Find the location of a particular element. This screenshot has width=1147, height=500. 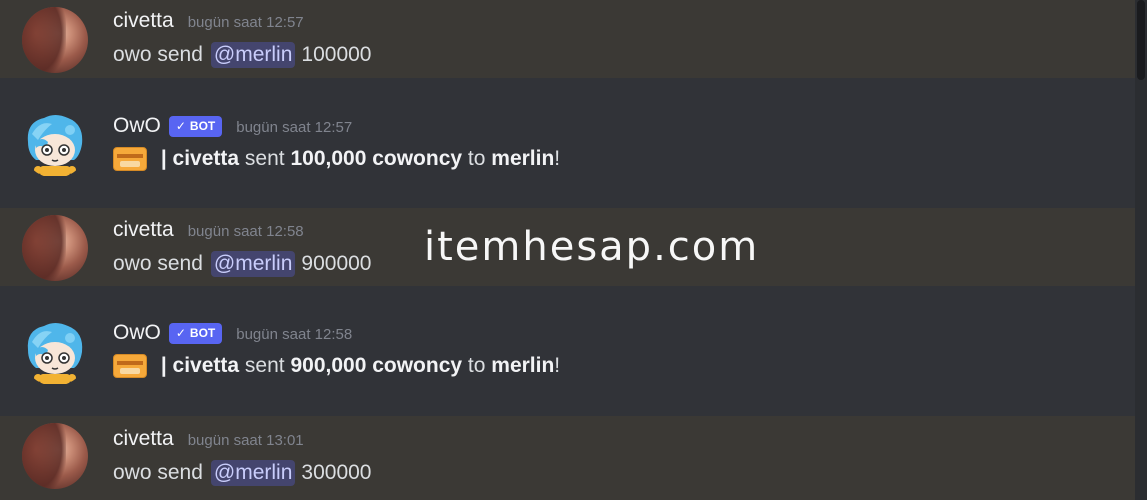

message-body: owo send @merlin 100000 is located at coordinates (242, 55).